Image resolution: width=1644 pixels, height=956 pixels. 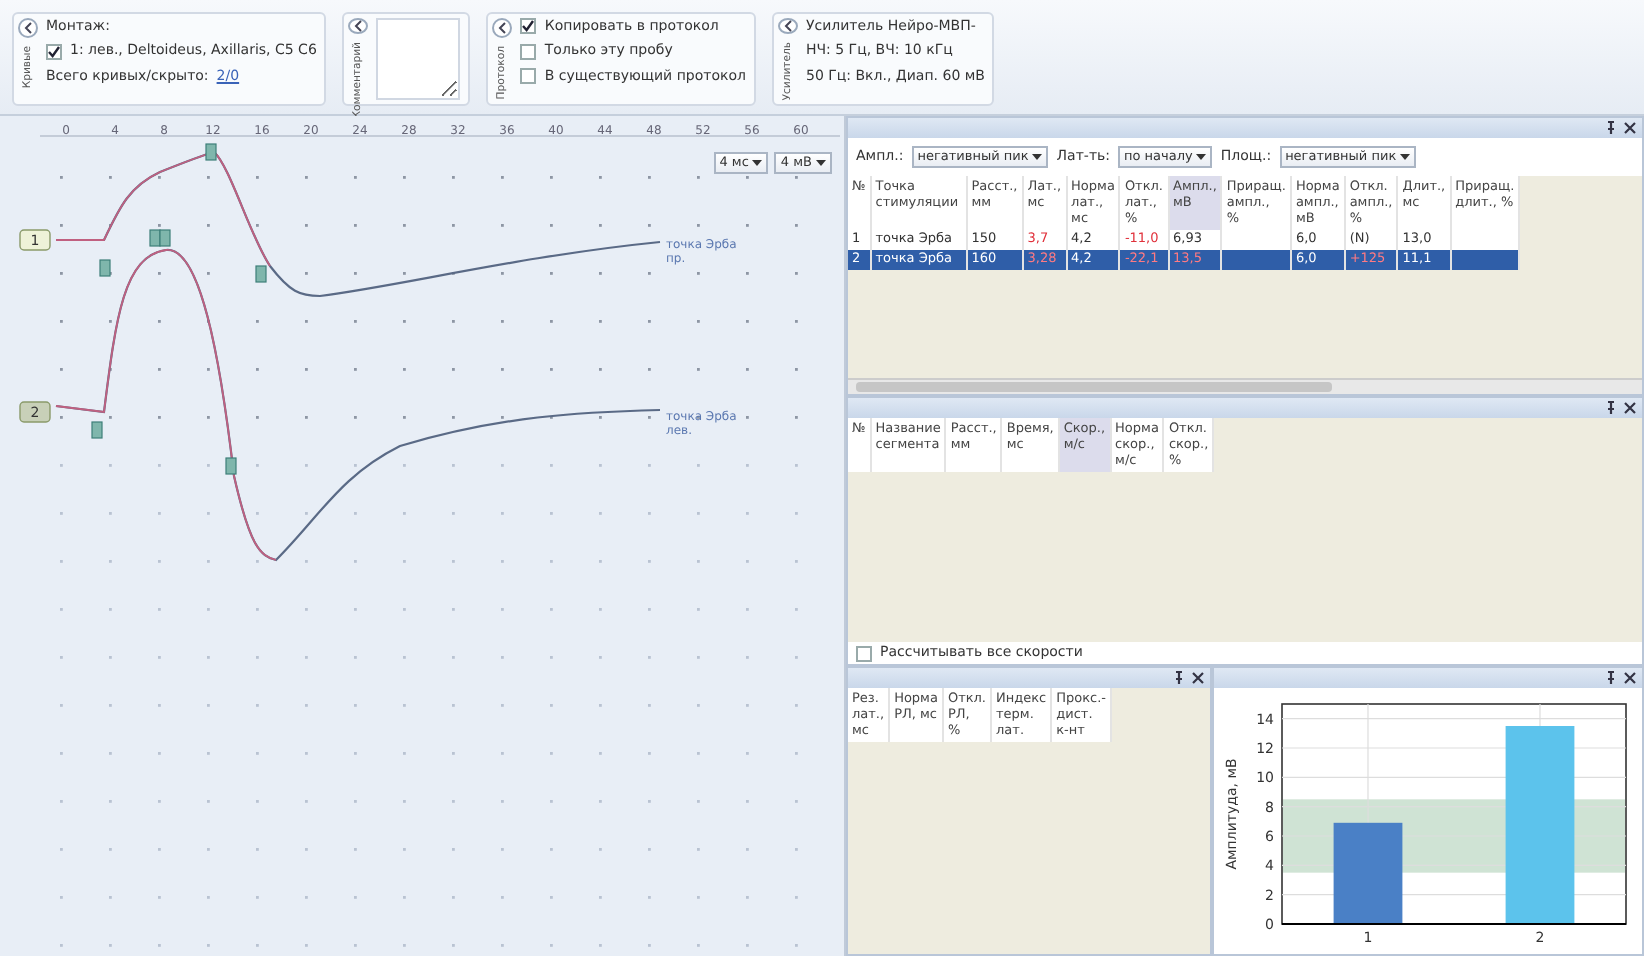 I want to click on comment-field, so click(x=418, y=59).